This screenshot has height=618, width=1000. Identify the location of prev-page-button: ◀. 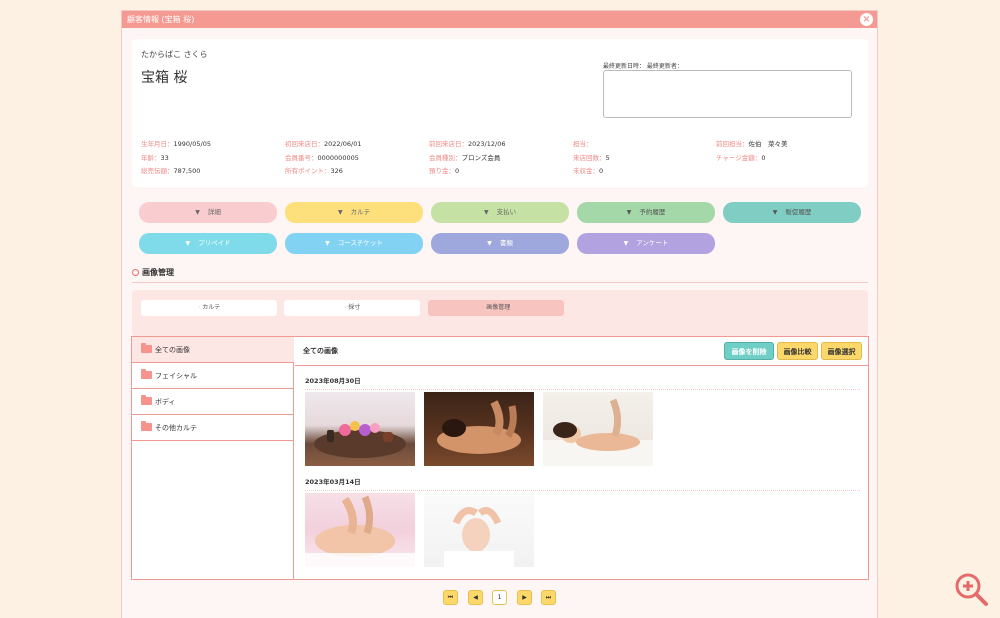
(475, 597).